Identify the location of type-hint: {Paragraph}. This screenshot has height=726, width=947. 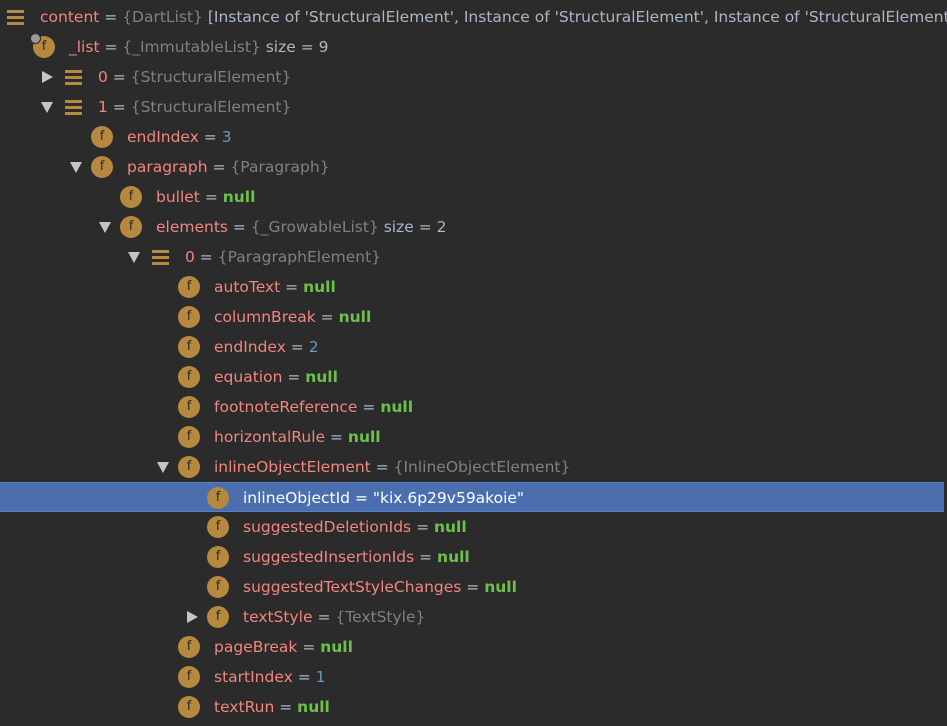
(280, 167).